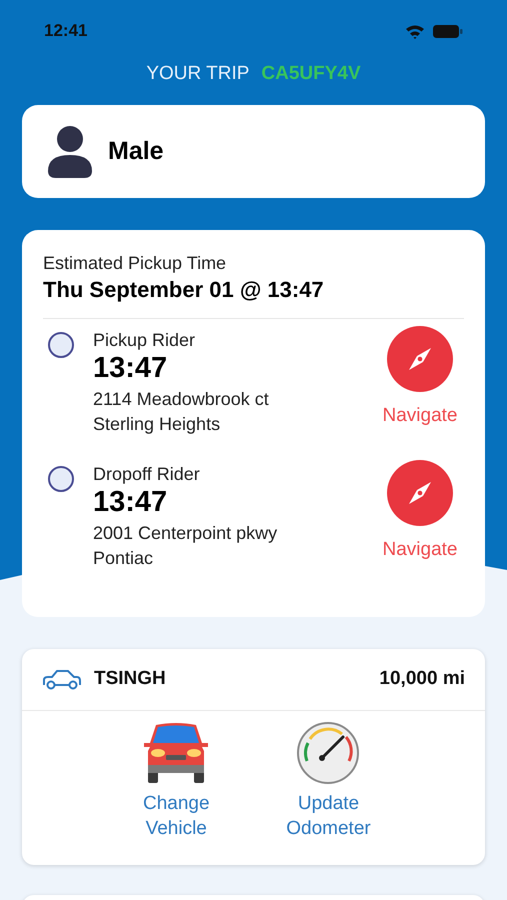  What do you see at coordinates (130, 679) in the screenshot?
I see `vehicle-name: TSINGH` at bounding box center [130, 679].